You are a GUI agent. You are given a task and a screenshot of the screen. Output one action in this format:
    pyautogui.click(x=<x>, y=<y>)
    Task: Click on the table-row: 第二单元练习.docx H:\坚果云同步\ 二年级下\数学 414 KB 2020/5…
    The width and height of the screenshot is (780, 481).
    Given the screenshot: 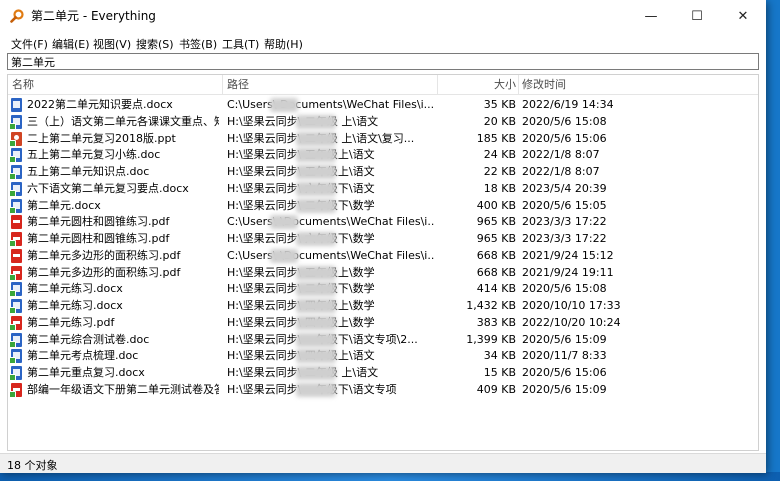 What is the action you would take?
    pyautogui.click(x=383, y=289)
    